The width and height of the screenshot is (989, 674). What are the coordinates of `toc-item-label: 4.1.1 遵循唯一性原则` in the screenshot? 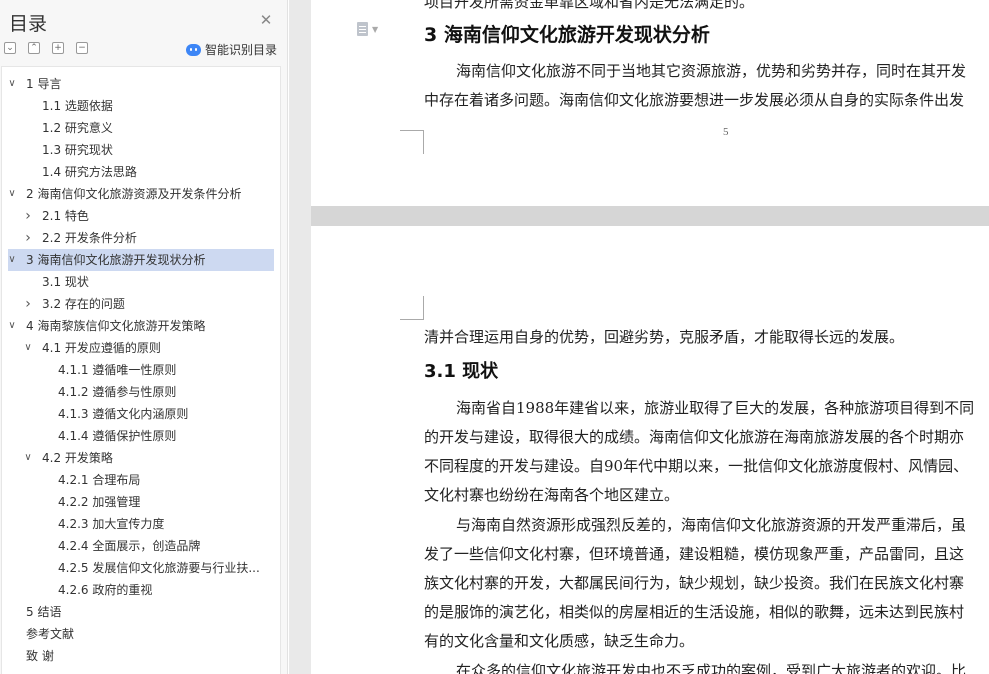 It's located at (117, 370).